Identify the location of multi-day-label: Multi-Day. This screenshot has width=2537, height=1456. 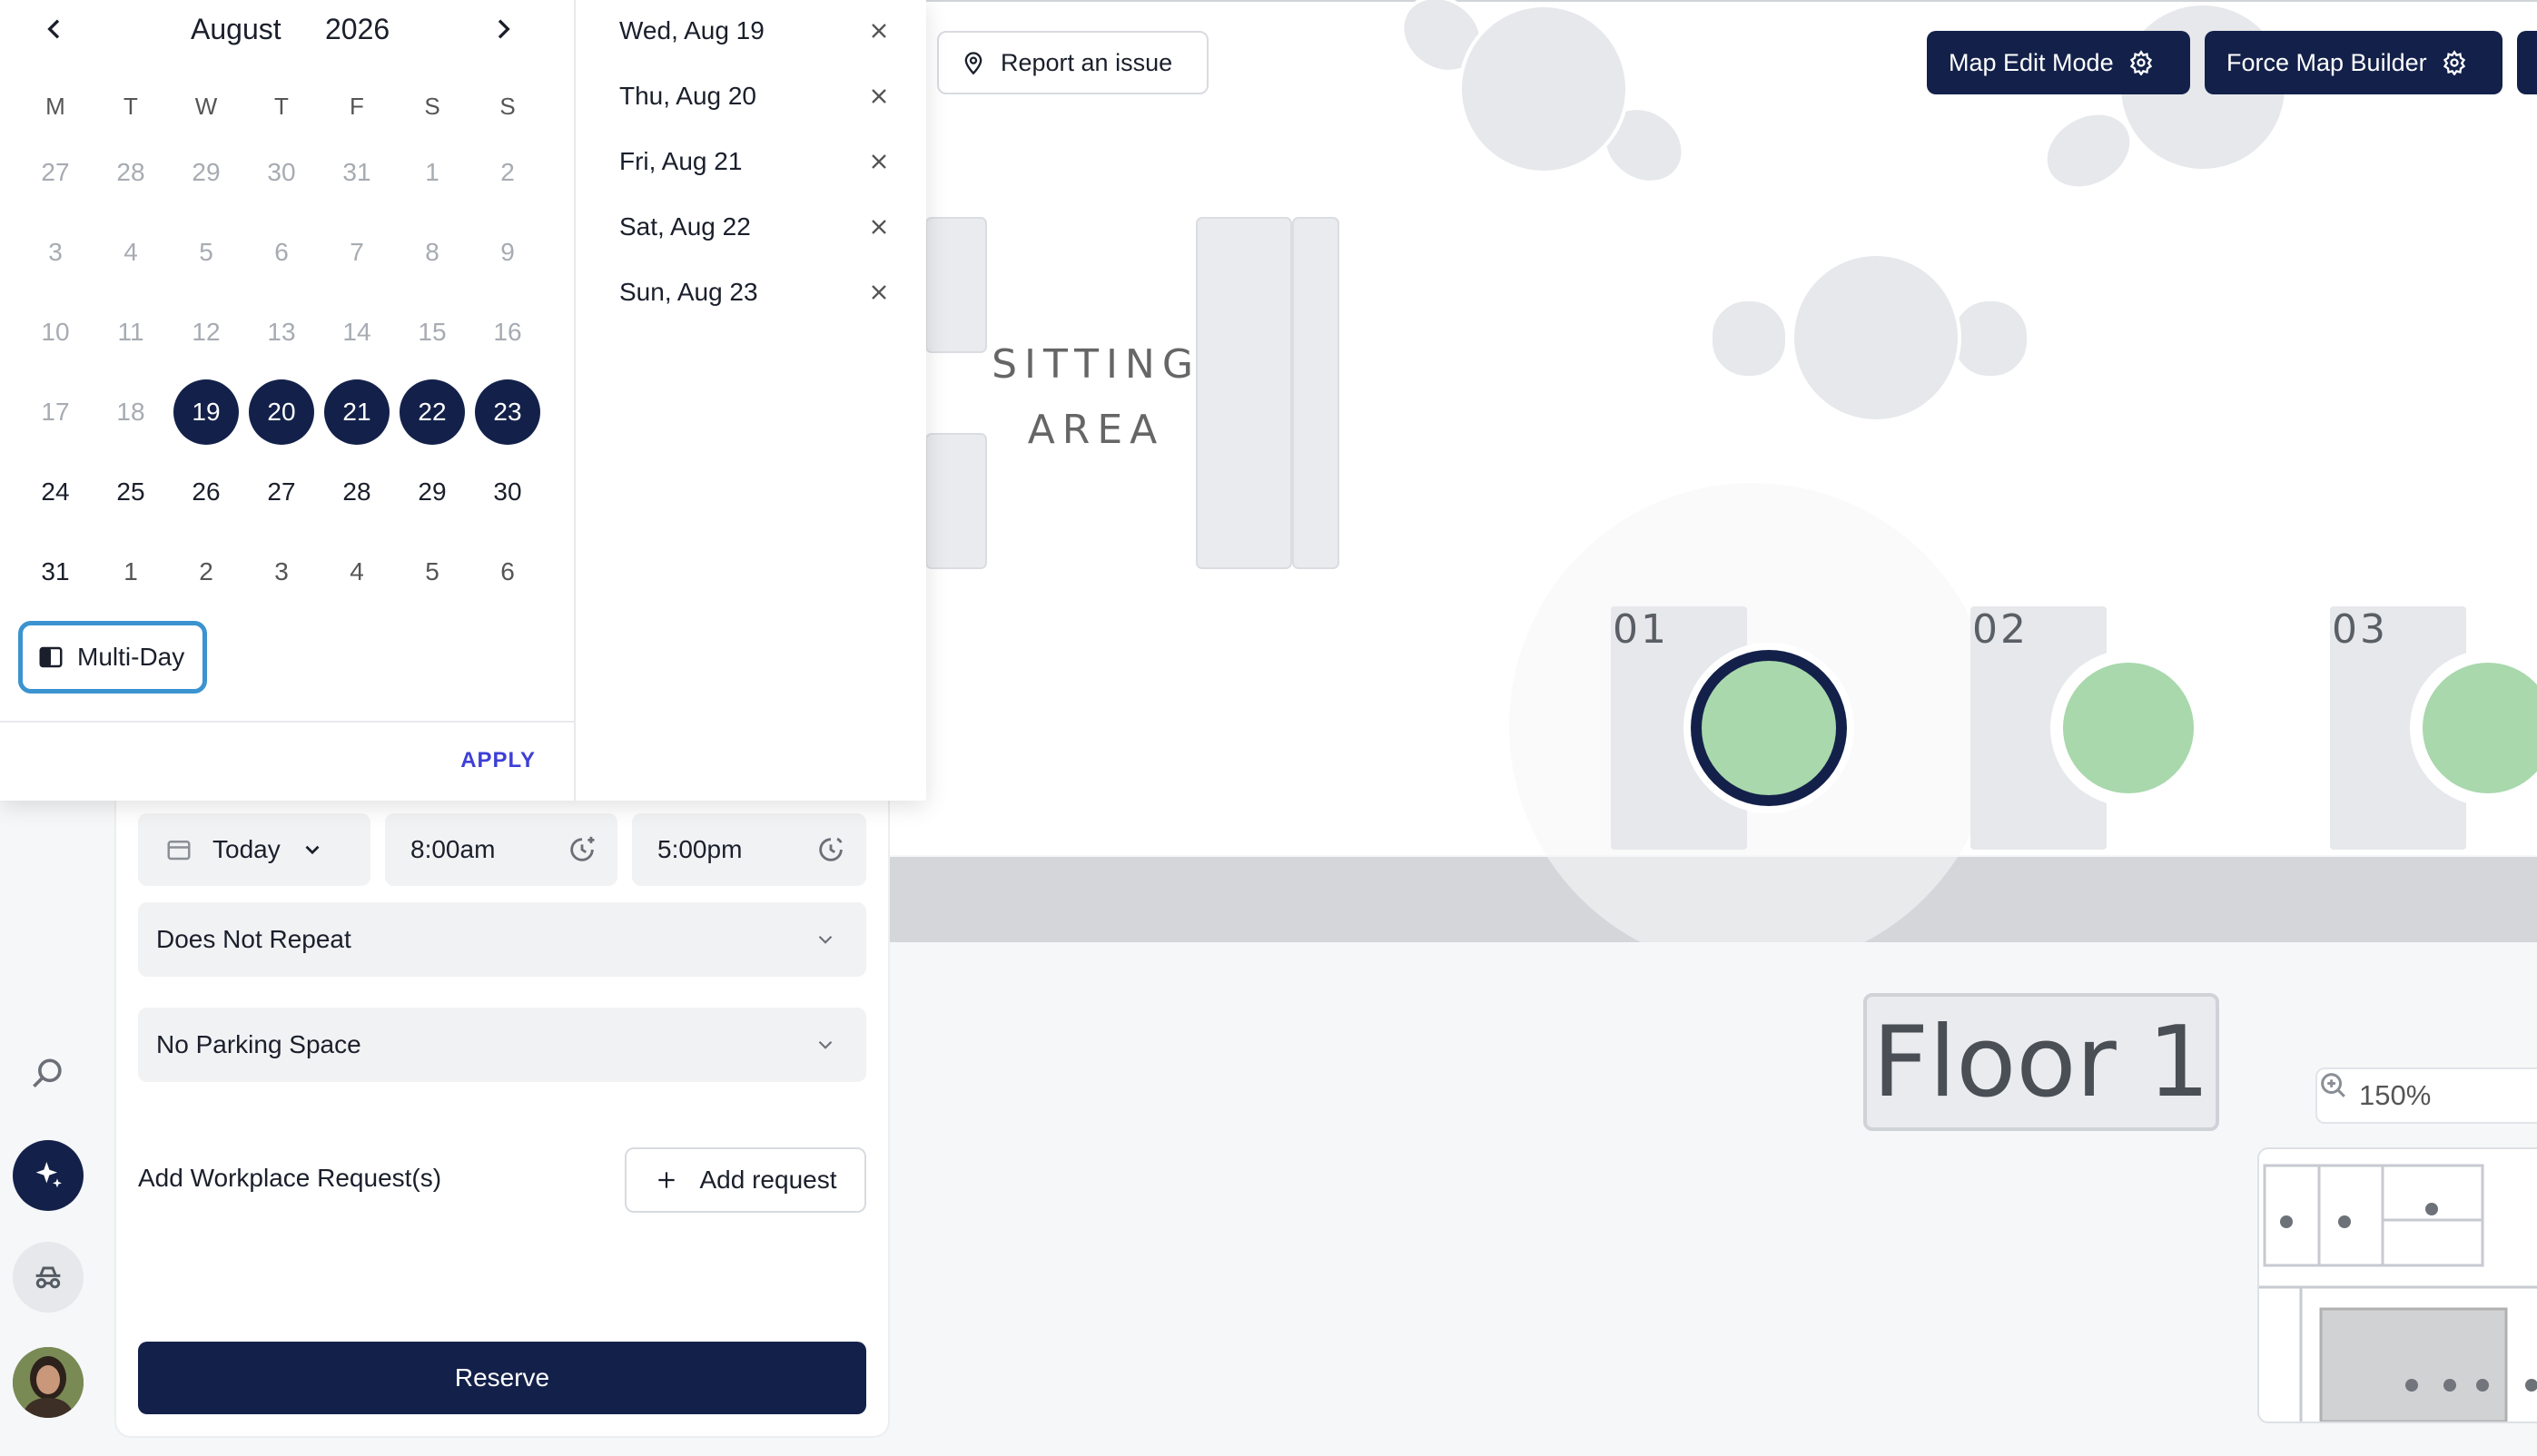
(131, 657).